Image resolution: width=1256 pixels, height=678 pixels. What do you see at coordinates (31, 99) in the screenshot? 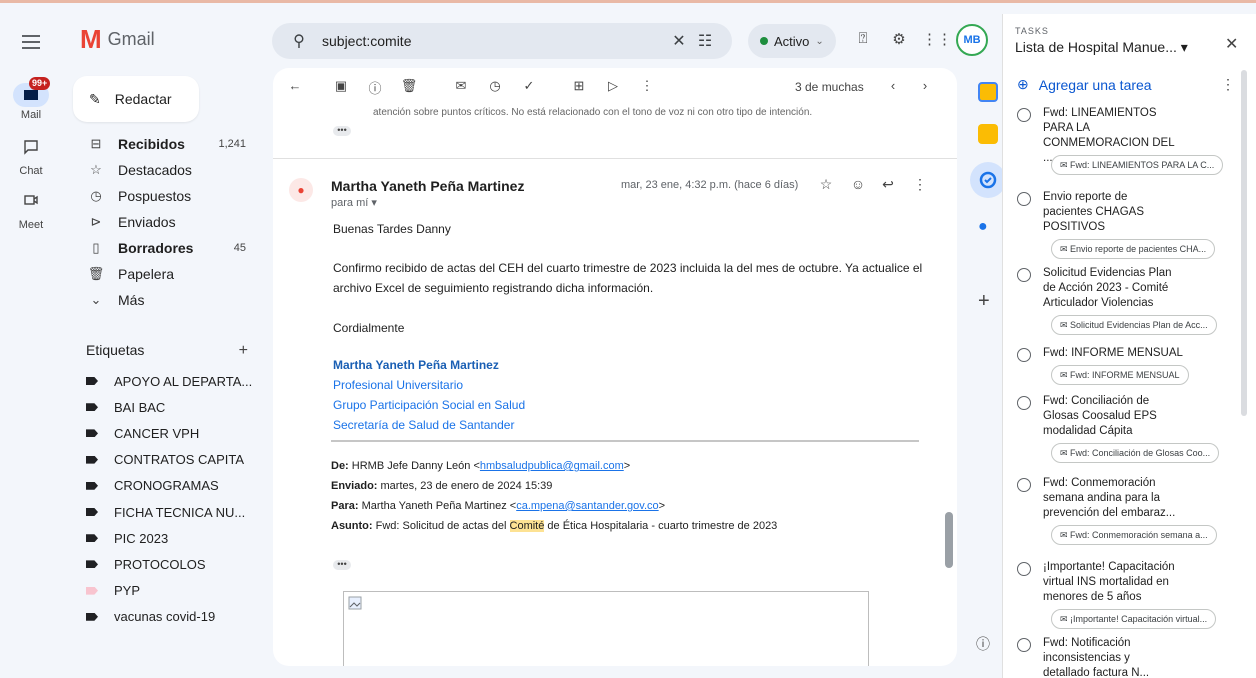
I see `rail-mail: 99+ Mail` at bounding box center [31, 99].